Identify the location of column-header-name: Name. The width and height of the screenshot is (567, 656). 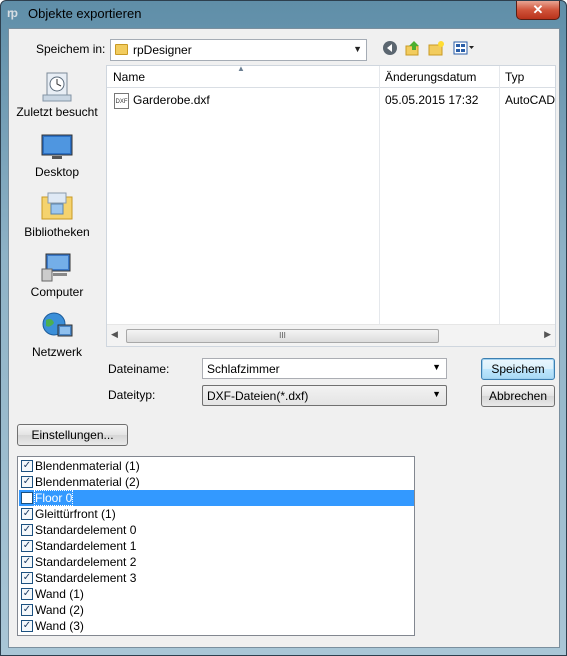
(129, 77).